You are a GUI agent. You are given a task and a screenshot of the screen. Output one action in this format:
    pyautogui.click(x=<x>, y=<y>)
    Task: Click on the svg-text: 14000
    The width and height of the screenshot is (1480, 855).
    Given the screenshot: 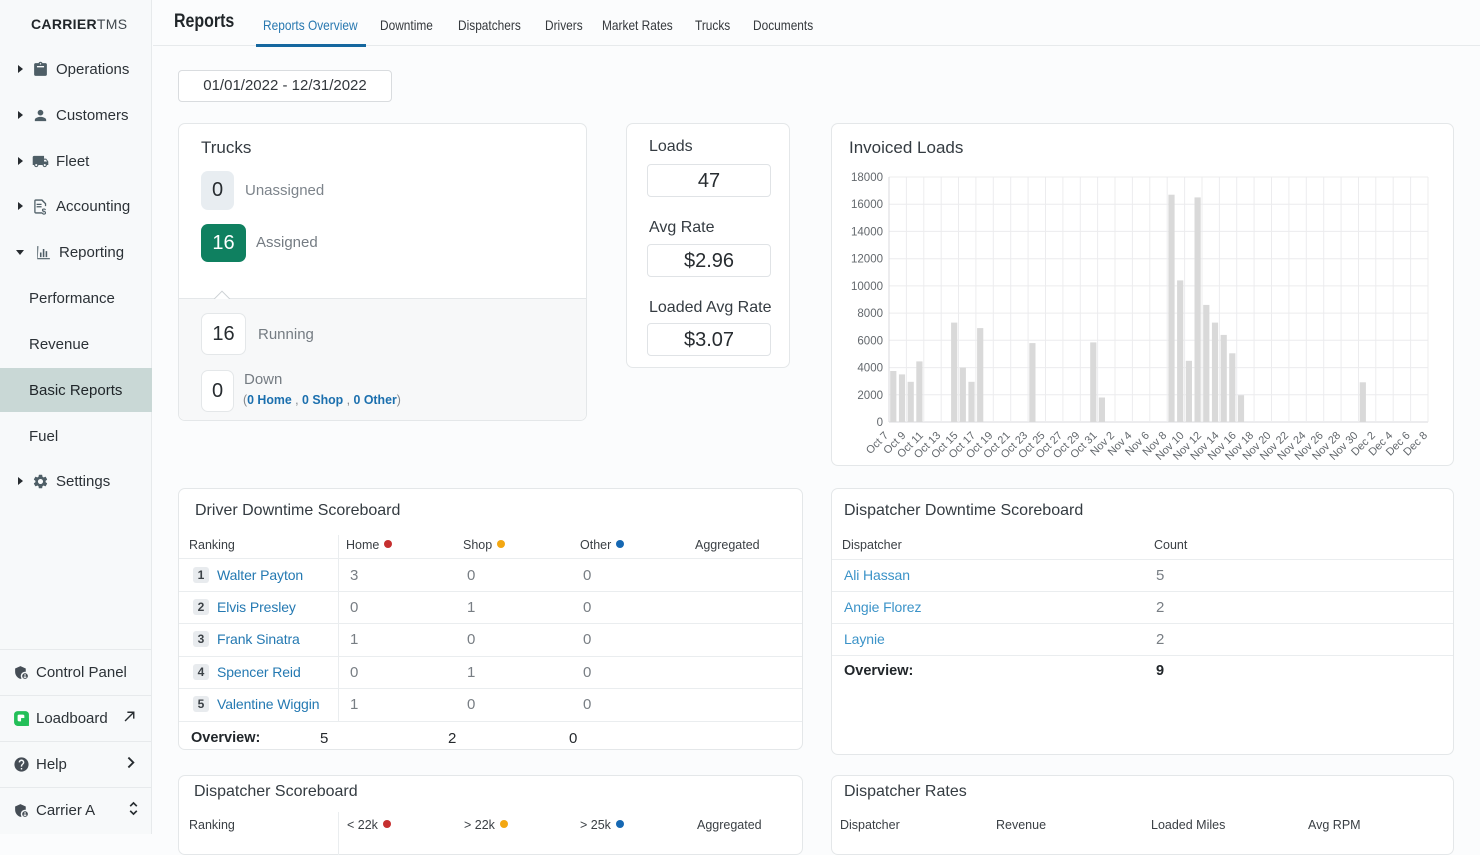 What is the action you would take?
    pyautogui.click(x=867, y=232)
    